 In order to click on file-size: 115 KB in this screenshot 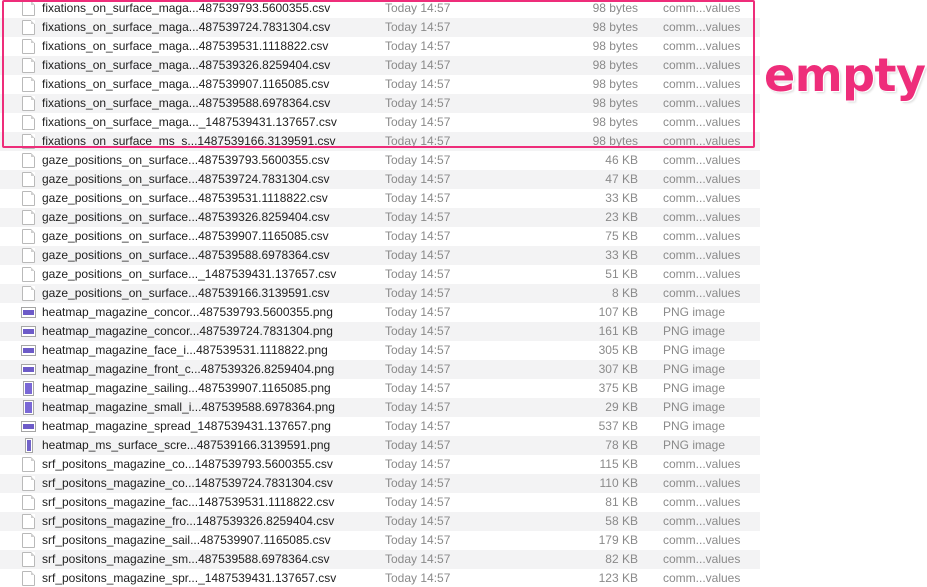, I will do `click(618, 464)`.